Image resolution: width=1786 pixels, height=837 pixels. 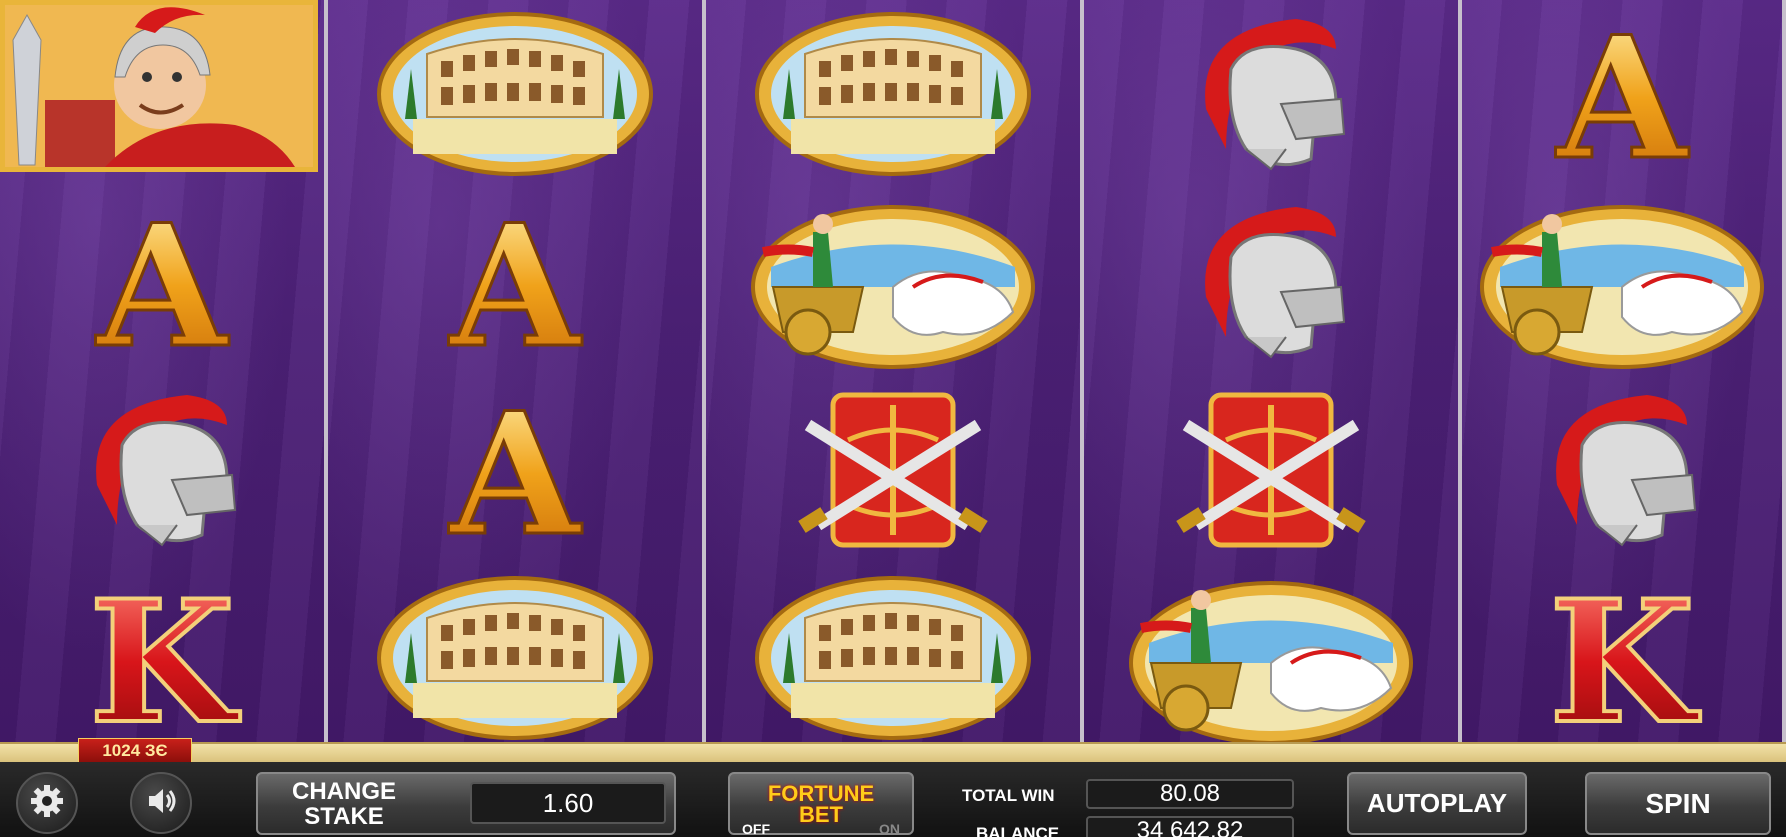 I want to click on fortune-off-label: OFF, so click(x=756, y=829).